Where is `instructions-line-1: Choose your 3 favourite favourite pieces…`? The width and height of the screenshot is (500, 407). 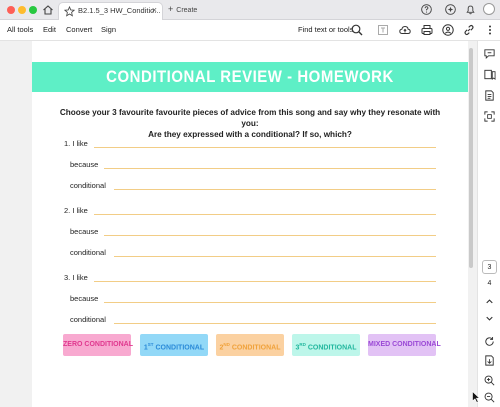 instructions-line-1: Choose your 3 favourite favourite pieces… is located at coordinates (250, 118).